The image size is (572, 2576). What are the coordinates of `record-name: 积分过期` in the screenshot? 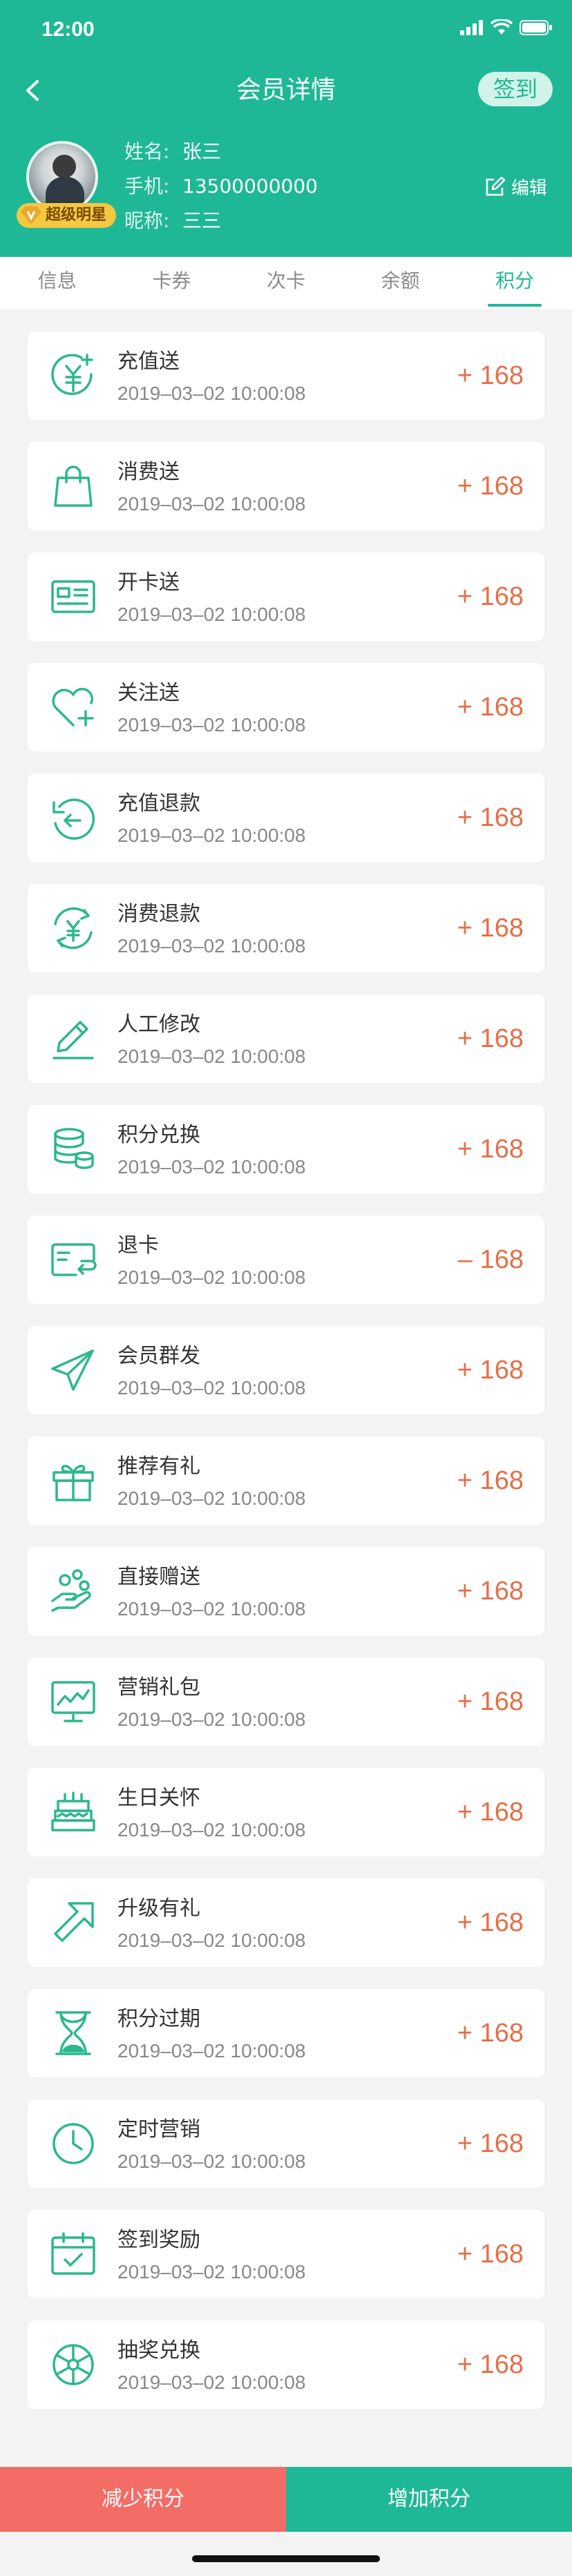 It's located at (158, 2019).